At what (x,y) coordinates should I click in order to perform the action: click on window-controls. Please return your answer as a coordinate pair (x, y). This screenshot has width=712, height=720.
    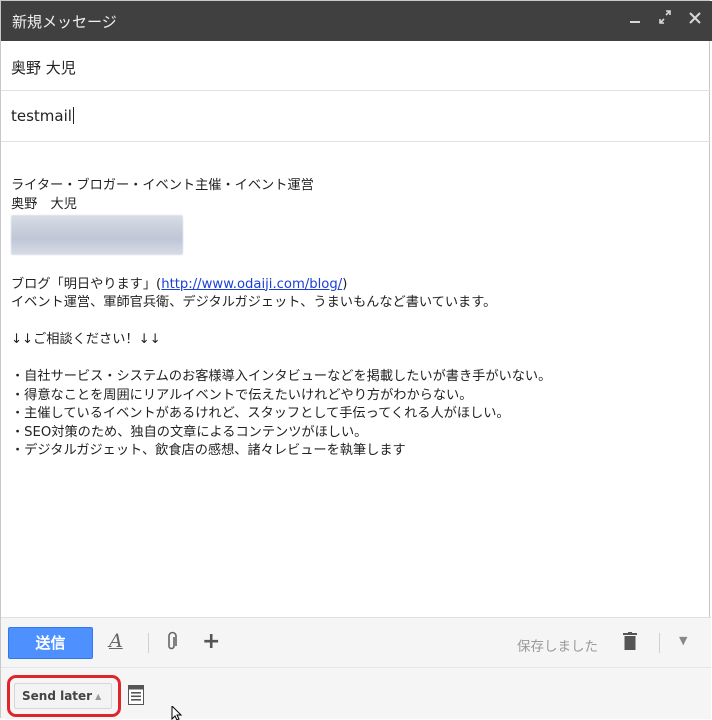
    Looking at the image, I should click on (665, 19).